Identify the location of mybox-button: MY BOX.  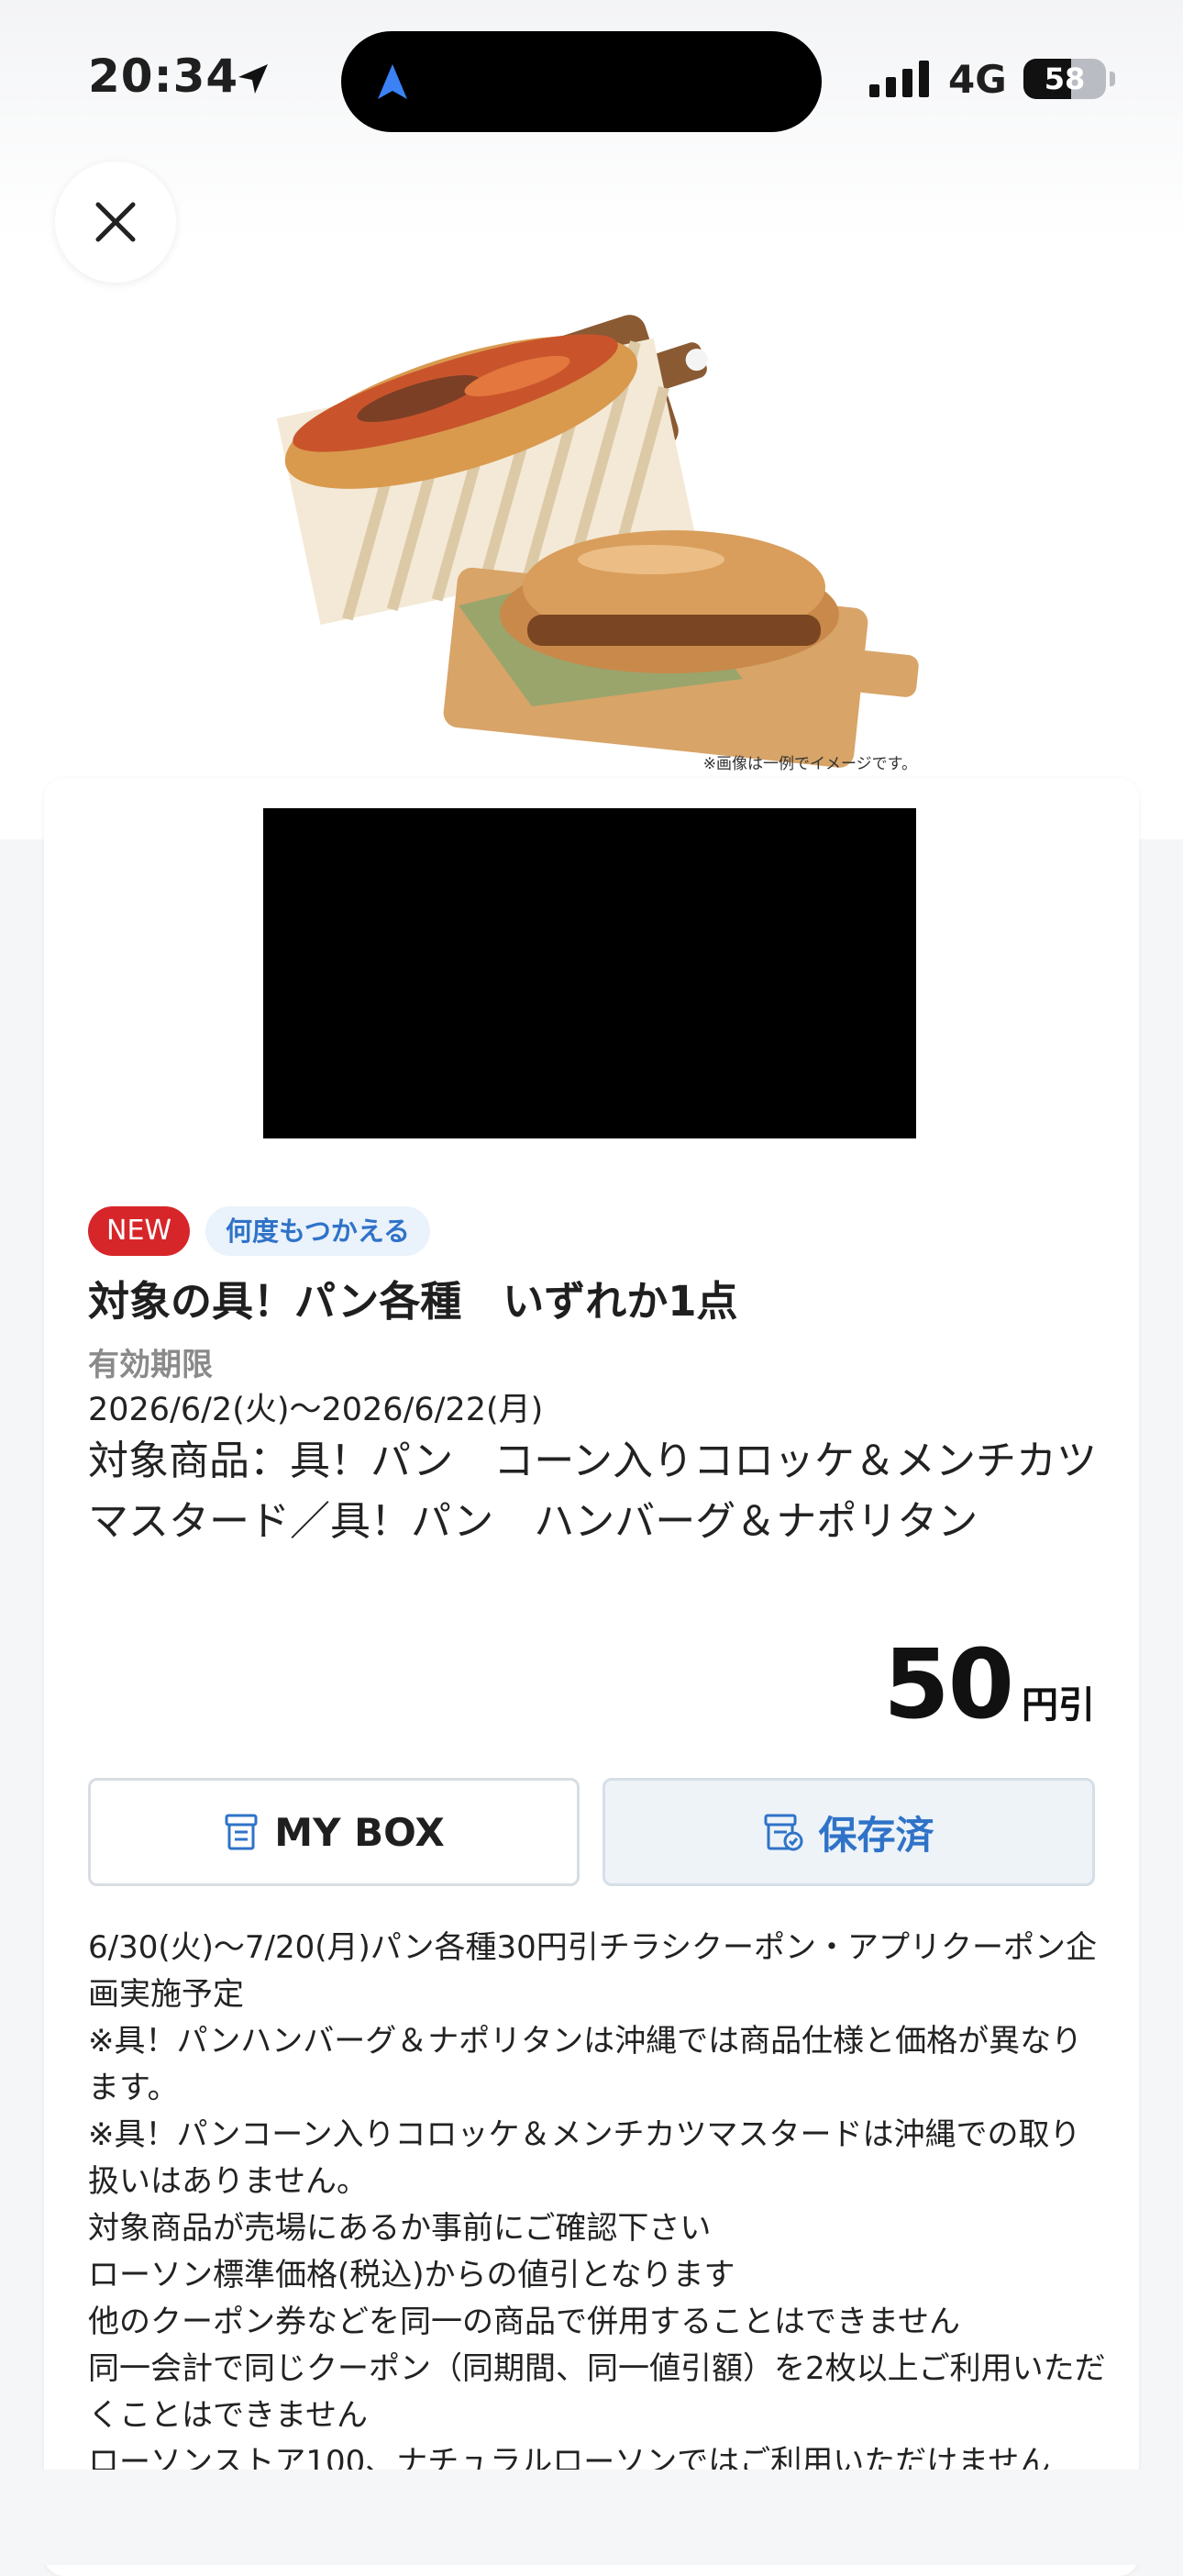
(334, 1832).